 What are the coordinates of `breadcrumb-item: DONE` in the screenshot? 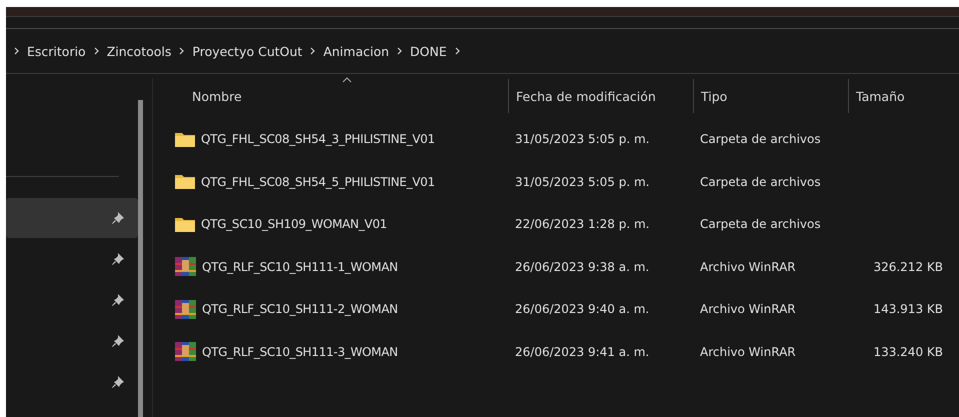 It's located at (428, 51).